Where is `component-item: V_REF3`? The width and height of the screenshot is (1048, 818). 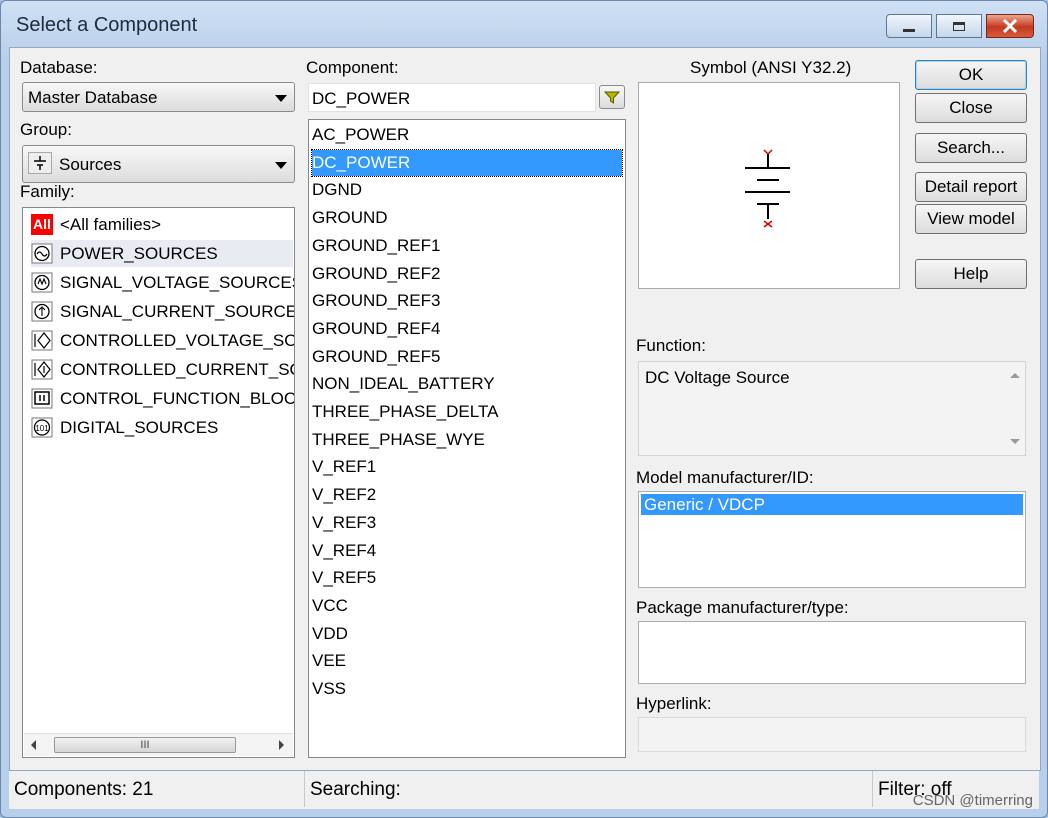
component-item: V_REF3 is located at coordinates (467, 523).